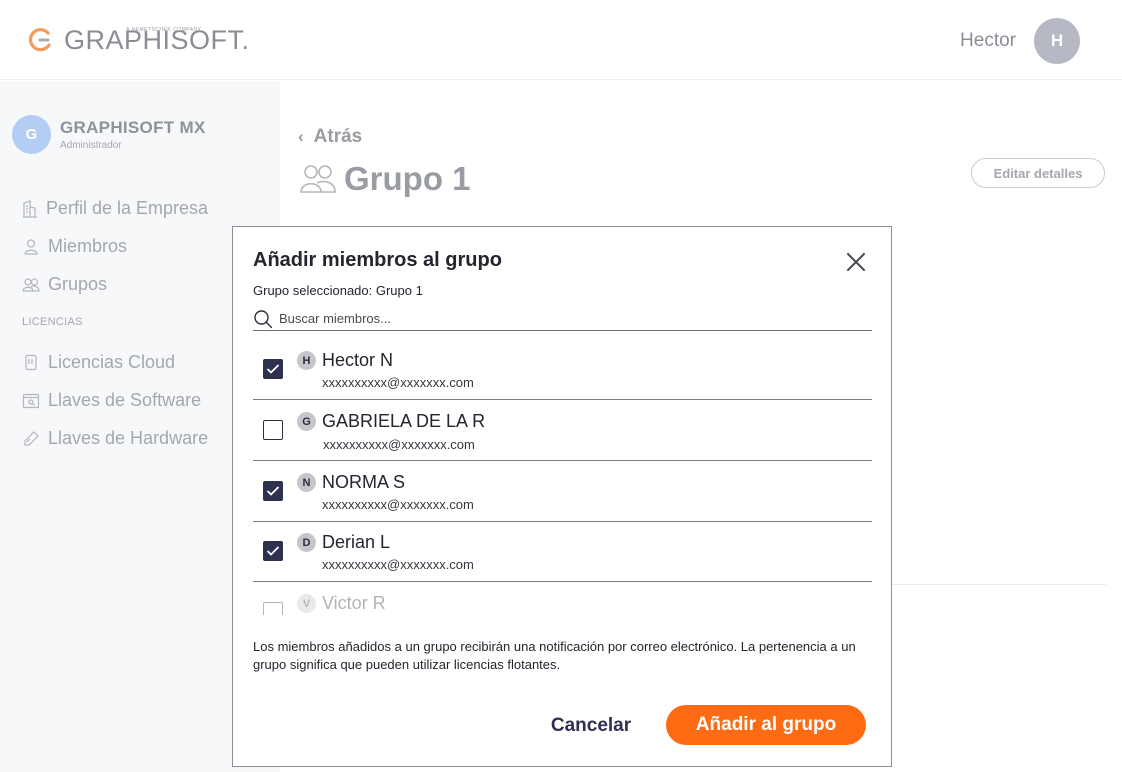 The image size is (1122, 772). Describe the element at coordinates (164, 30) in the screenshot. I see `brand-subtitle: A NEMETSCHEK COMPANY` at that location.